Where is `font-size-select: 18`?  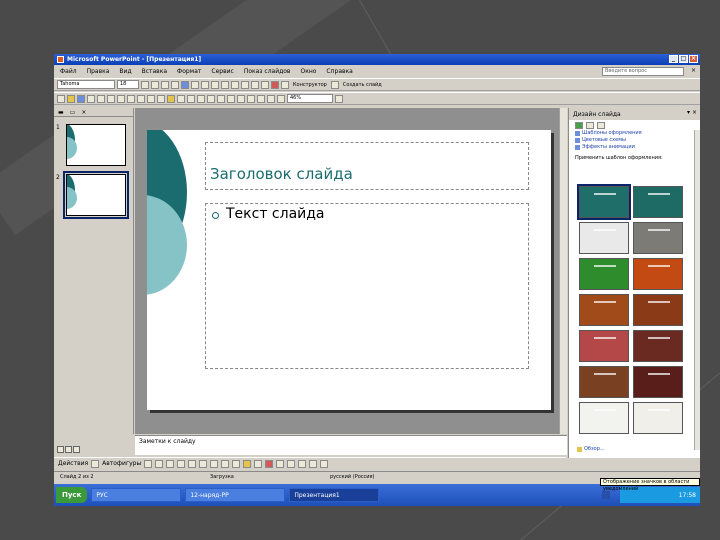
font-size-select: 18 is located at coordinates (128, 84).